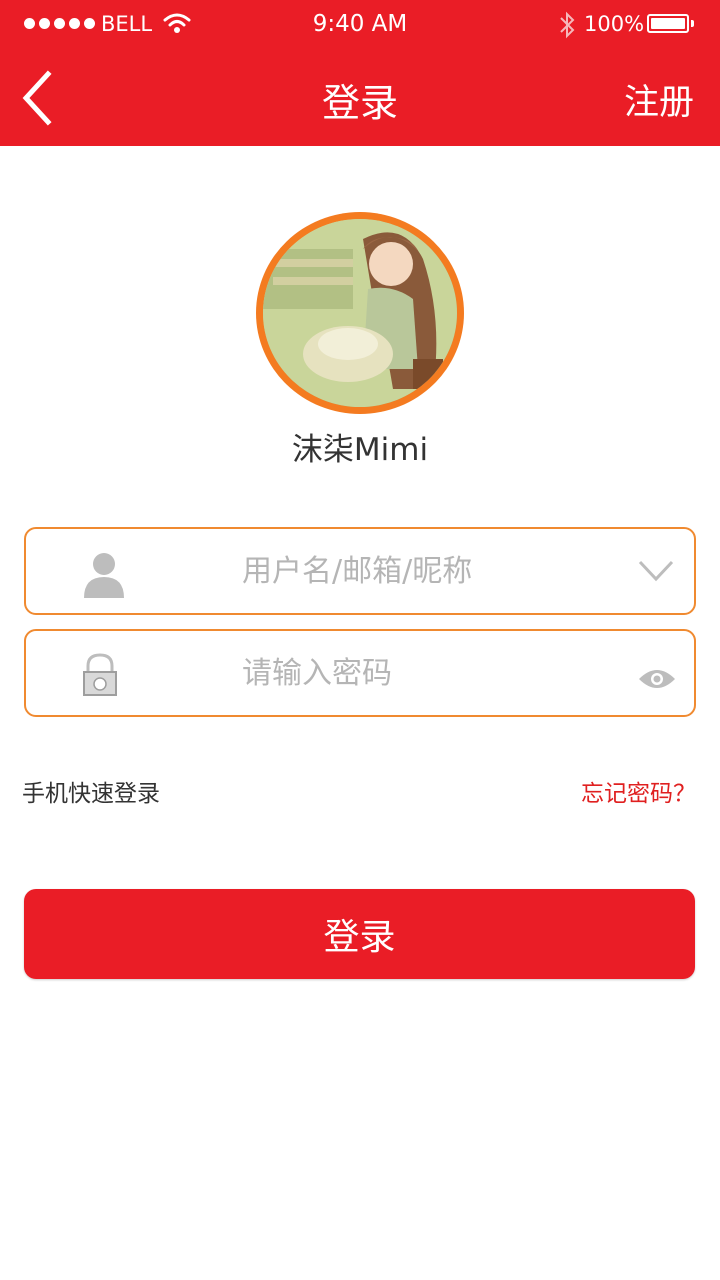 The image size is (720, 1280). I want to click on app-header: BELL 9:40 AM 100% 登录 注册, so click(360, 73).